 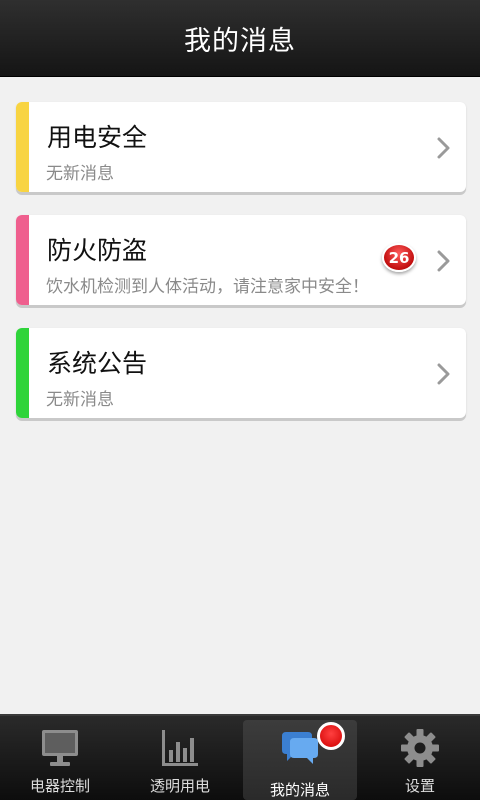 What do you see at coordinates (179, 786) in the screenshot?
I see `tab-label: 透明用电` at bounding box center [179, 786].